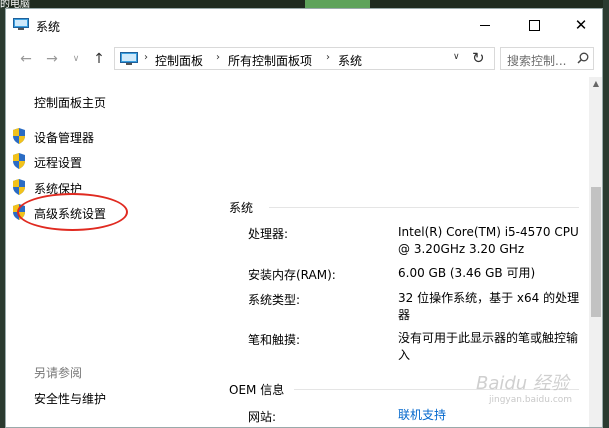 The height and width of the screenshot is (428, 609). What do you see at coordinates (58, 373) in the screenshot?
I see `see-also-heading: 另请参阅` at bounding box center [58, 373].